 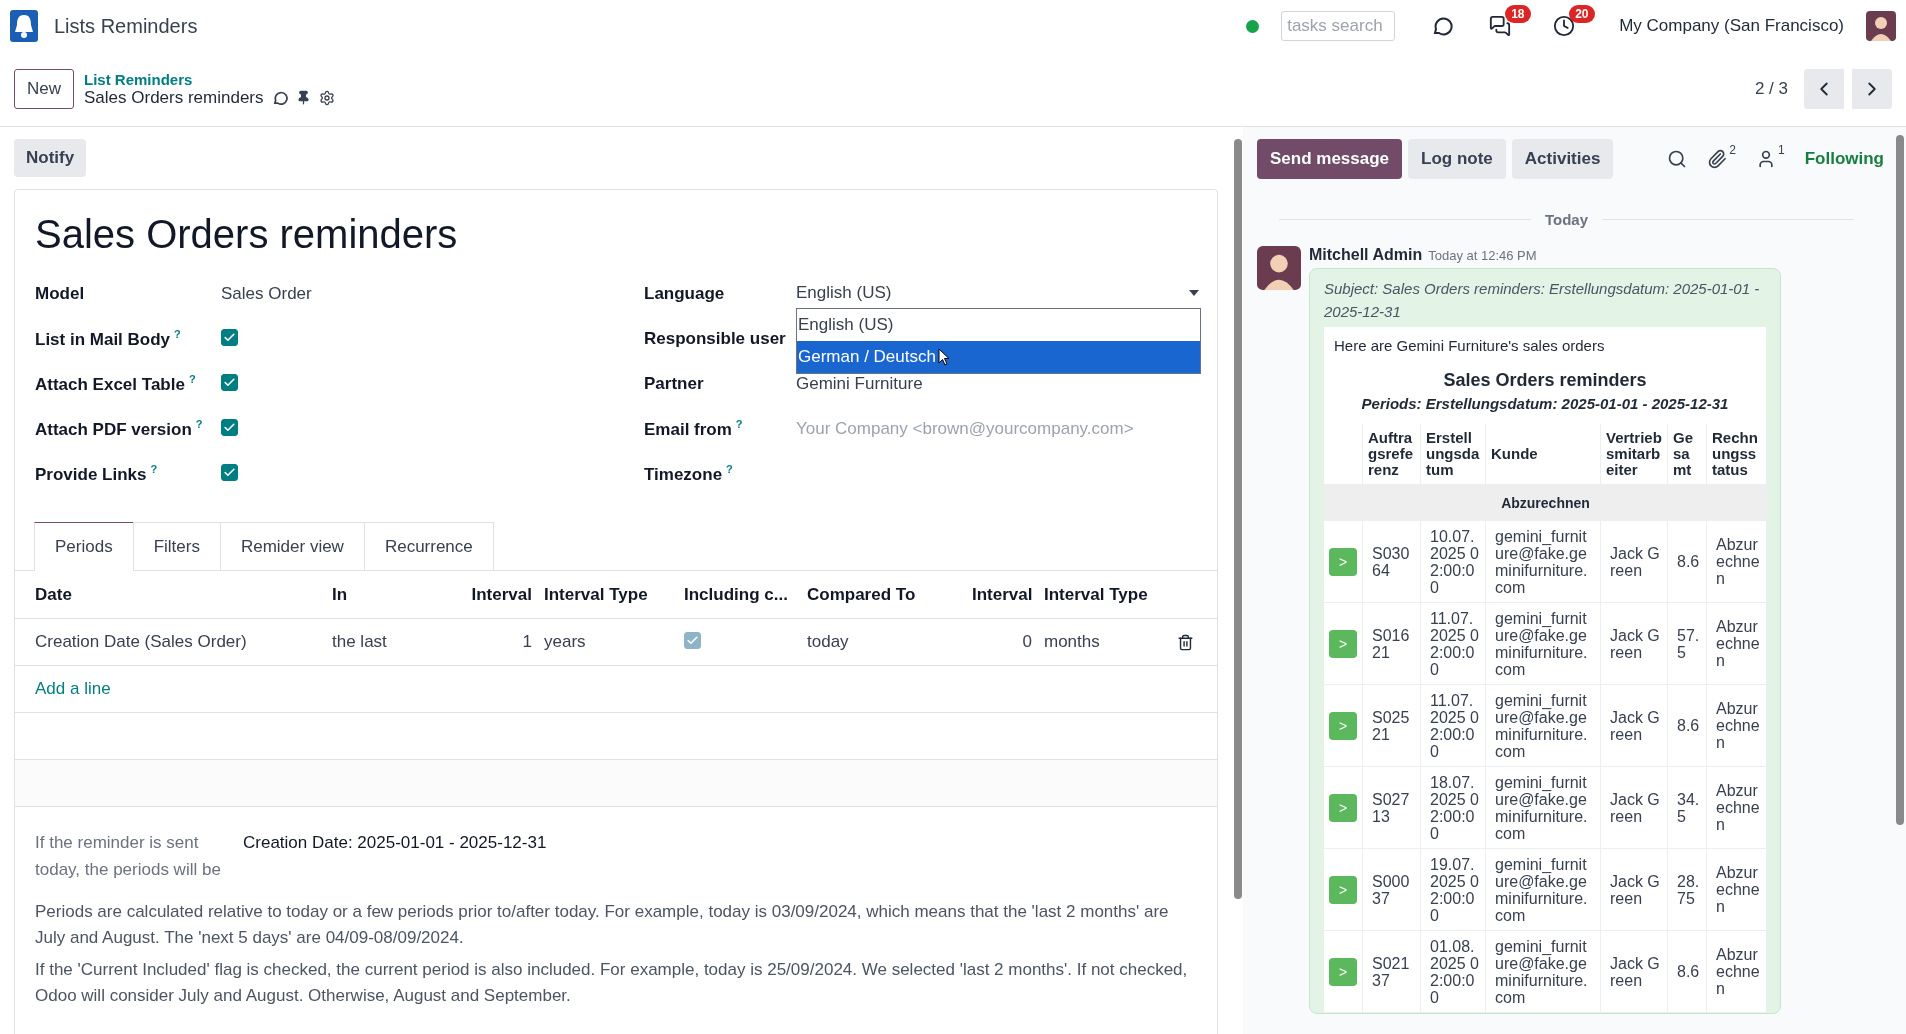 I want to click on followers-count: 1, so click(x=1781, y=150).